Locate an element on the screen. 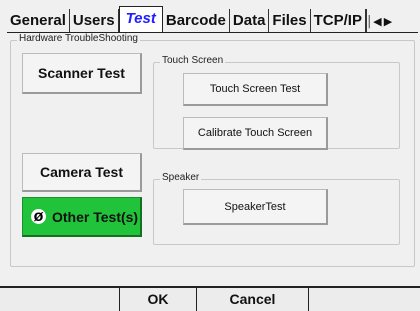  other-tests-button: ø Other Test(s) is located at coordinates (82, 217).